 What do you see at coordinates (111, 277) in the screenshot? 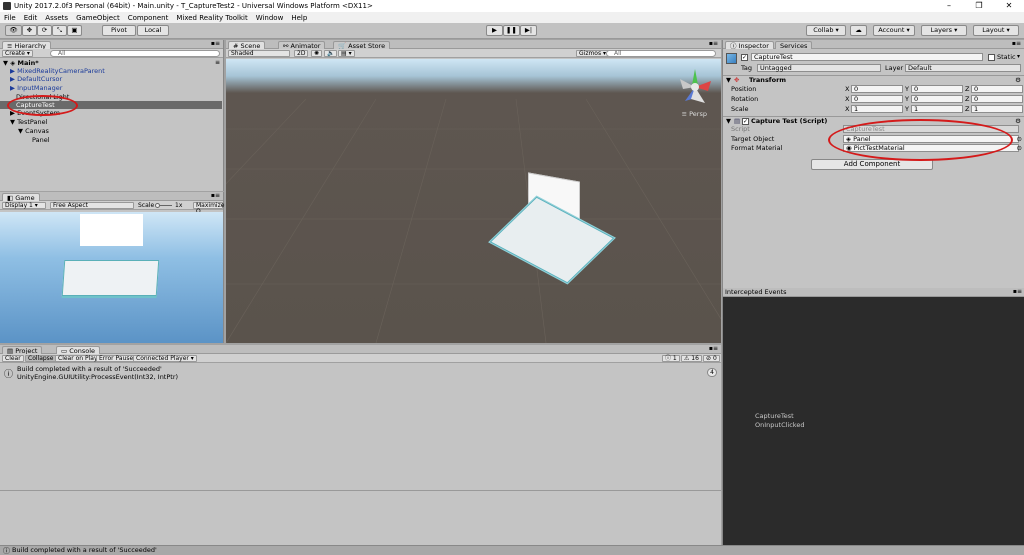
I see `game-viewport` at bounding box center [111, 277].